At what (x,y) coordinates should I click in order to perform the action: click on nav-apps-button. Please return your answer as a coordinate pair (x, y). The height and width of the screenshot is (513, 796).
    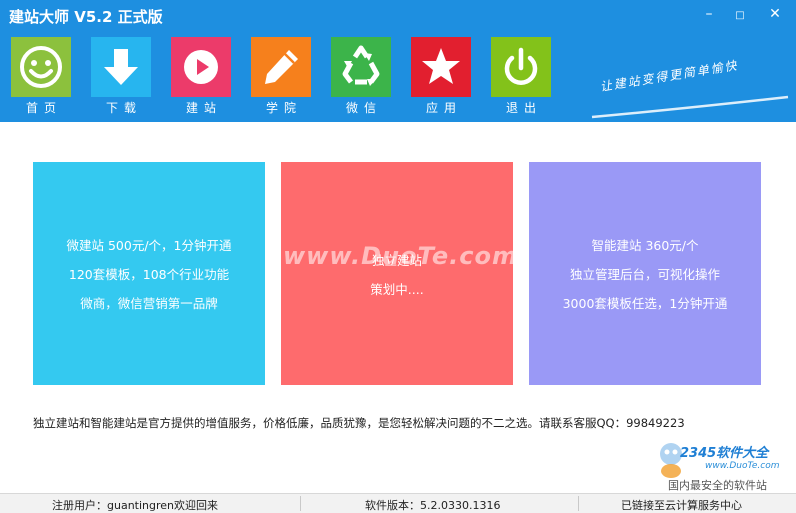
    Looking at the image, I should click on (441, 67).